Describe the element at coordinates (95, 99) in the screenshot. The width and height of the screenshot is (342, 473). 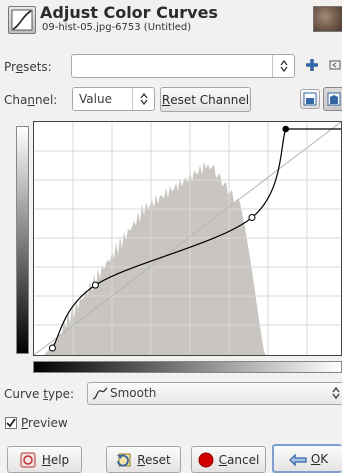
I see `channel-value: Value` at that location.